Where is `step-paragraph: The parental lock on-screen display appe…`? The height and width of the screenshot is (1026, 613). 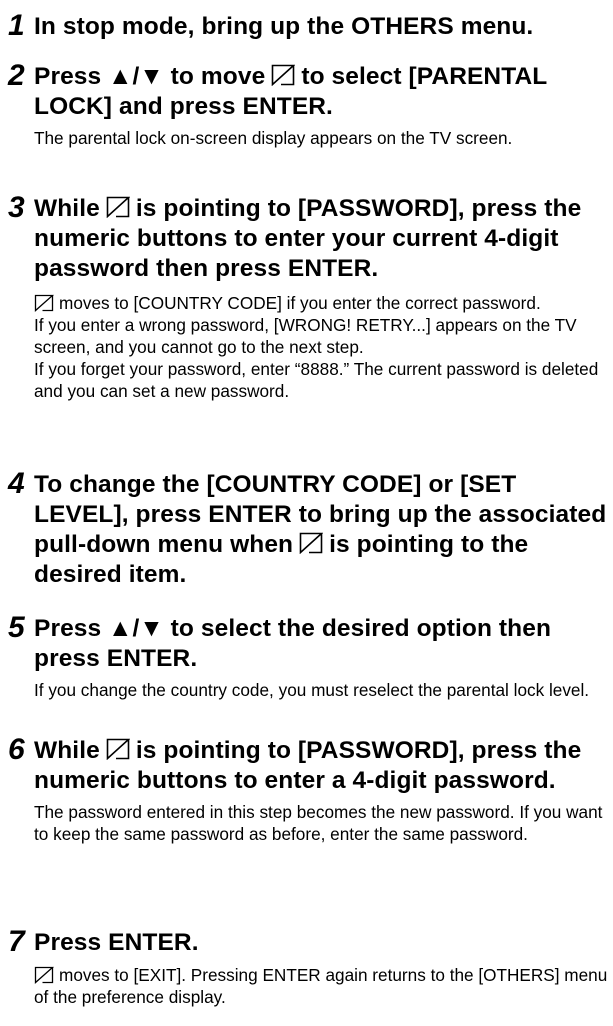
step-paragraph: The parental lock on-screen display appe… is located at coordinates (273, 138).